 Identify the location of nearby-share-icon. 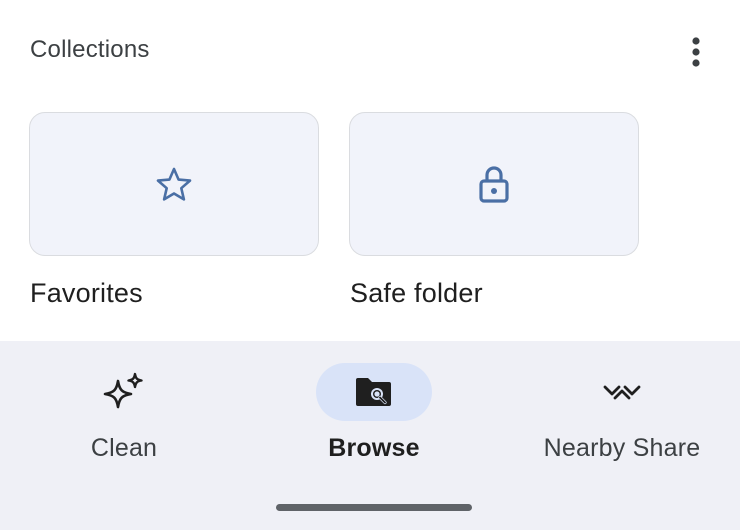
(622, 392).